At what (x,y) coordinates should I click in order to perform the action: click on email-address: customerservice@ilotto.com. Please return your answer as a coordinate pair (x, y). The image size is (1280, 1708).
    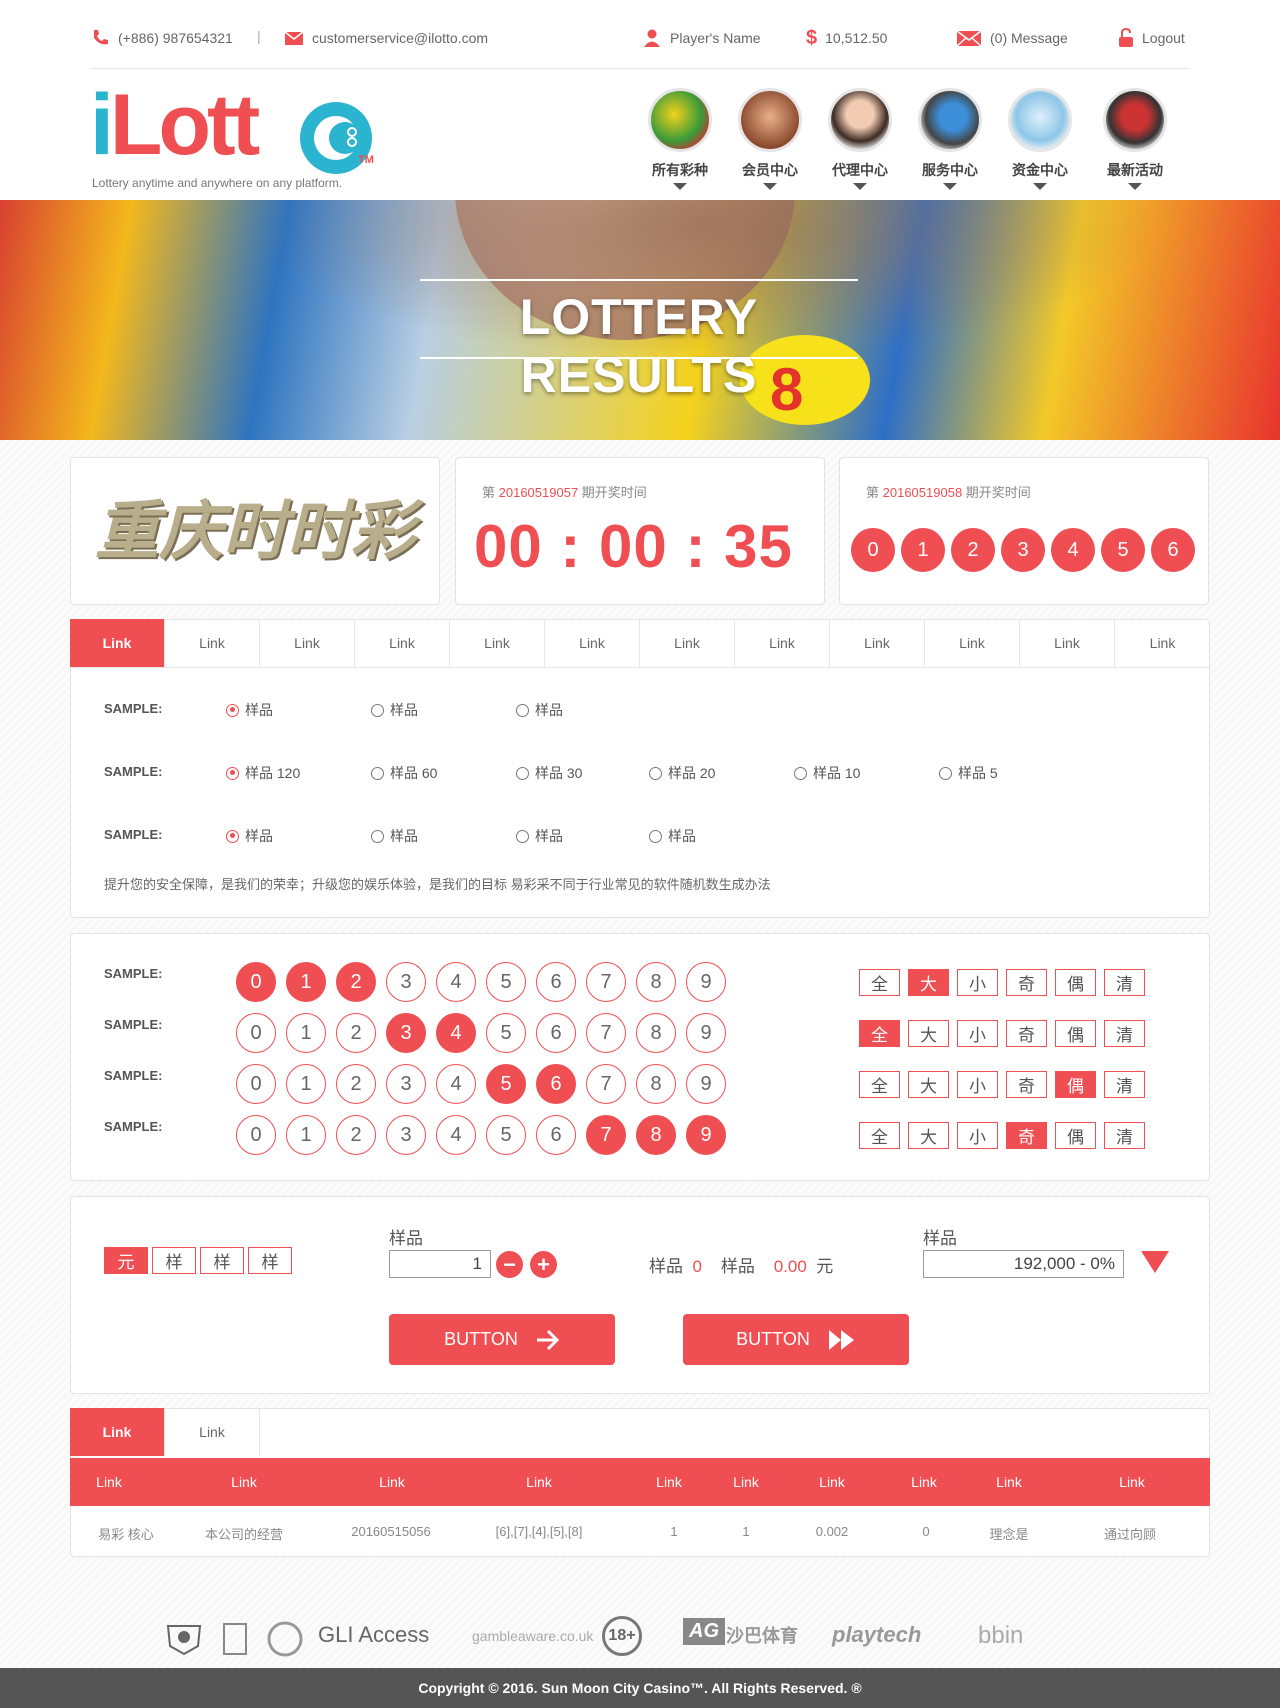
    Looking at the image, I should click on (400, 38).